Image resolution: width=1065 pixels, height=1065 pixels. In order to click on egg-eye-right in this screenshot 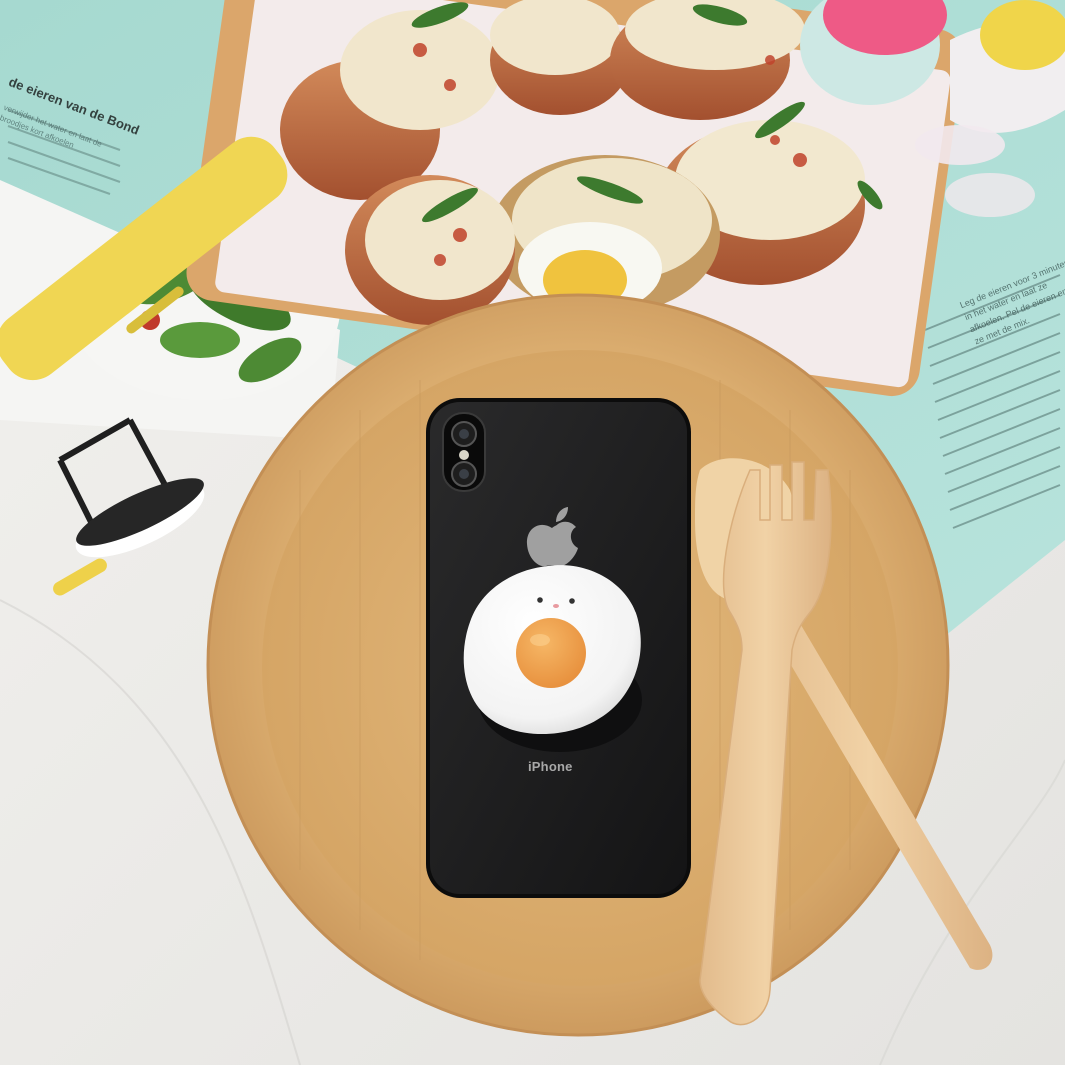, I will do `click(572, 601)`.